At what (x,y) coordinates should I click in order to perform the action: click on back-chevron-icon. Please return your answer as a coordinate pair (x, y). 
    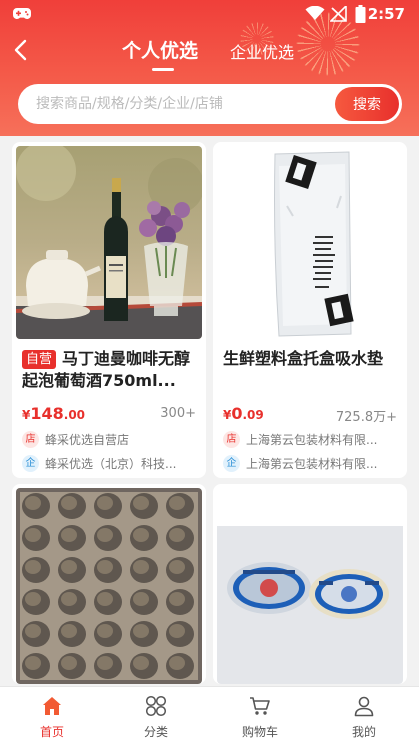
    Looking at the image, I should click on (21, 50).